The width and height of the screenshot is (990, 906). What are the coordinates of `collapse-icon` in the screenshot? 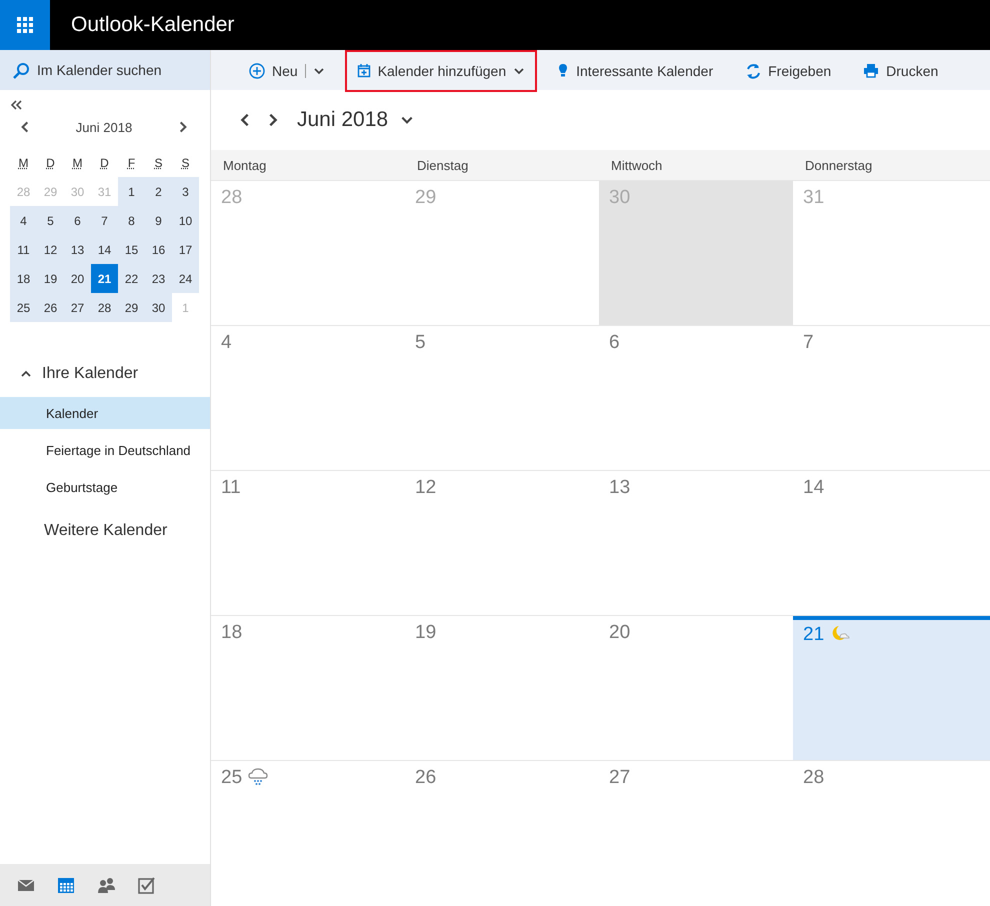 It's located at (16, 105).